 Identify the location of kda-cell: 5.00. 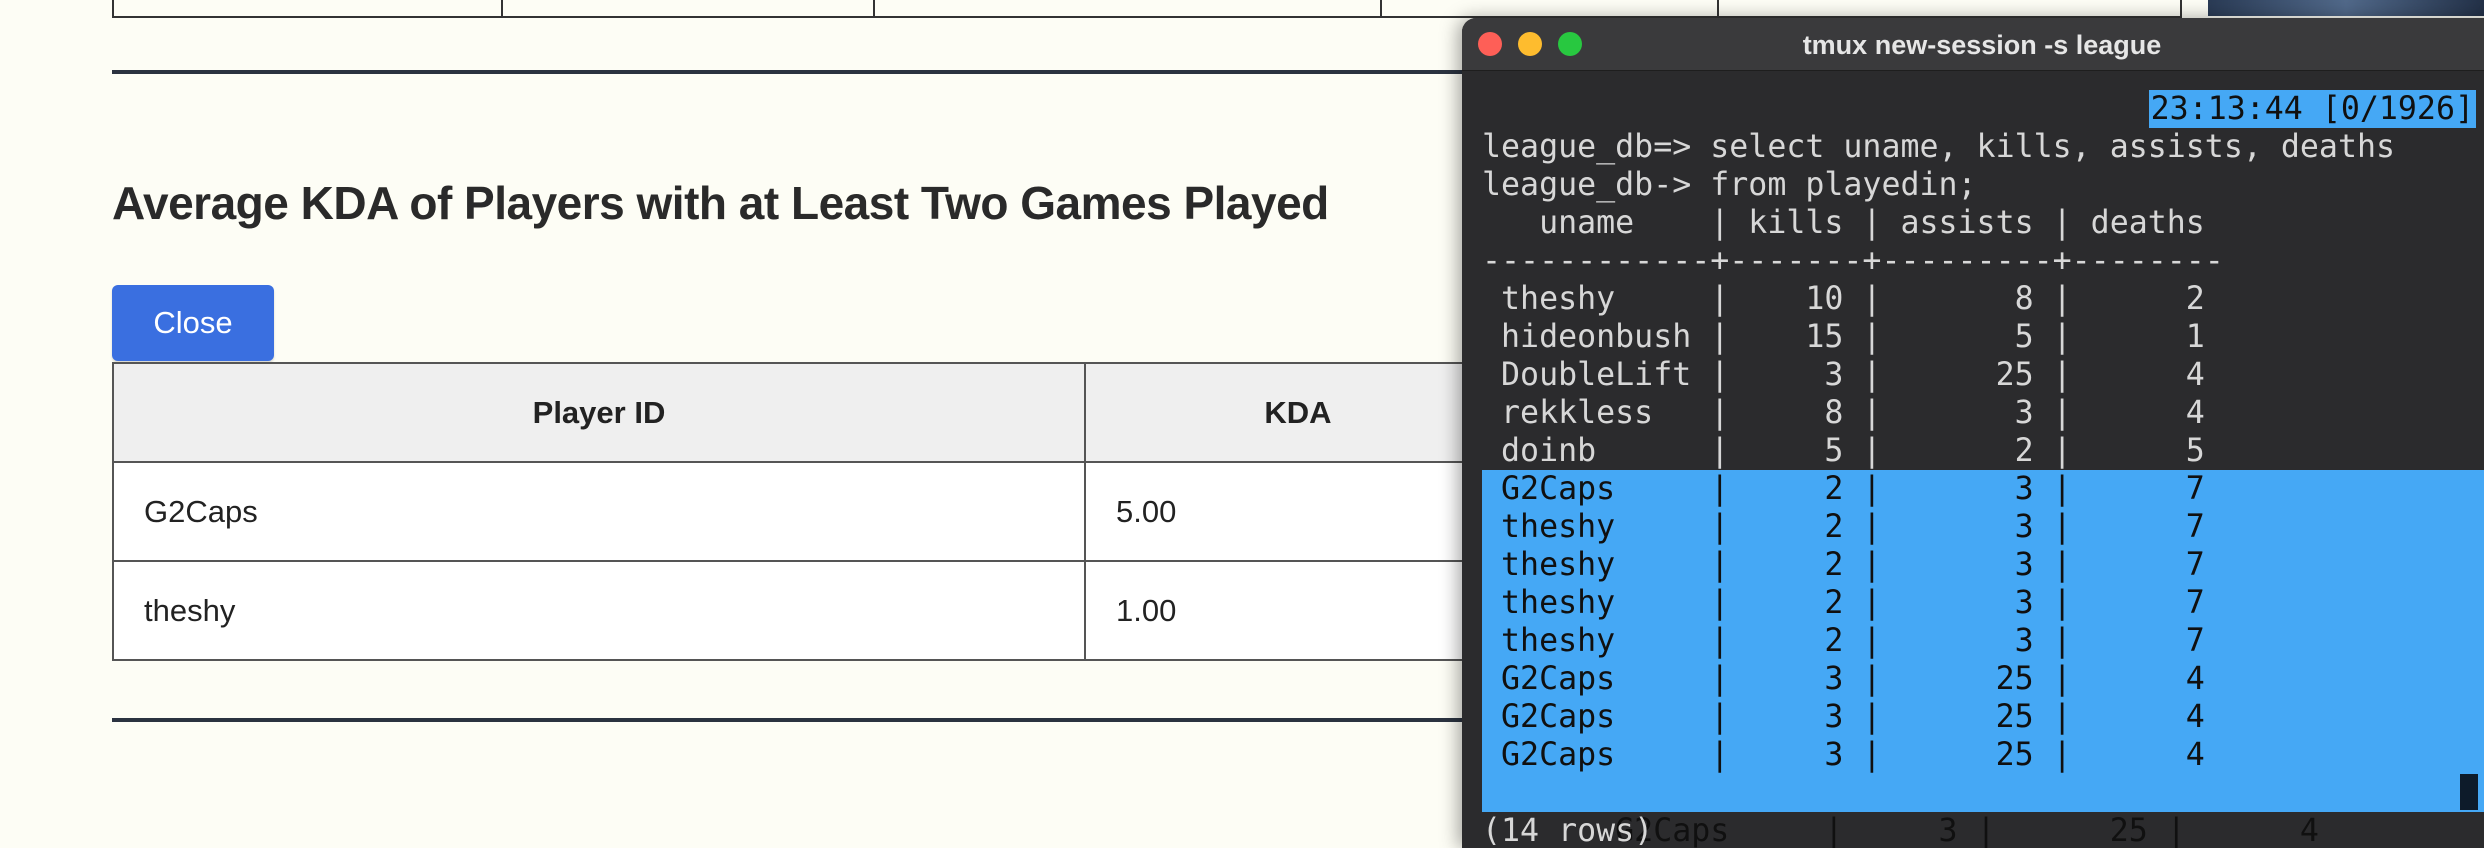
(1298, 511).